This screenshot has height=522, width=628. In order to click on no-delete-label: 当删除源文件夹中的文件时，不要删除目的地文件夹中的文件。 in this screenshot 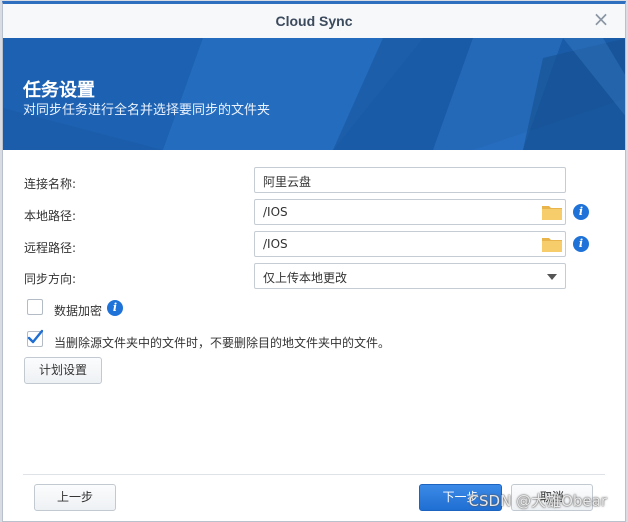, I will do `click(222, 343)`.